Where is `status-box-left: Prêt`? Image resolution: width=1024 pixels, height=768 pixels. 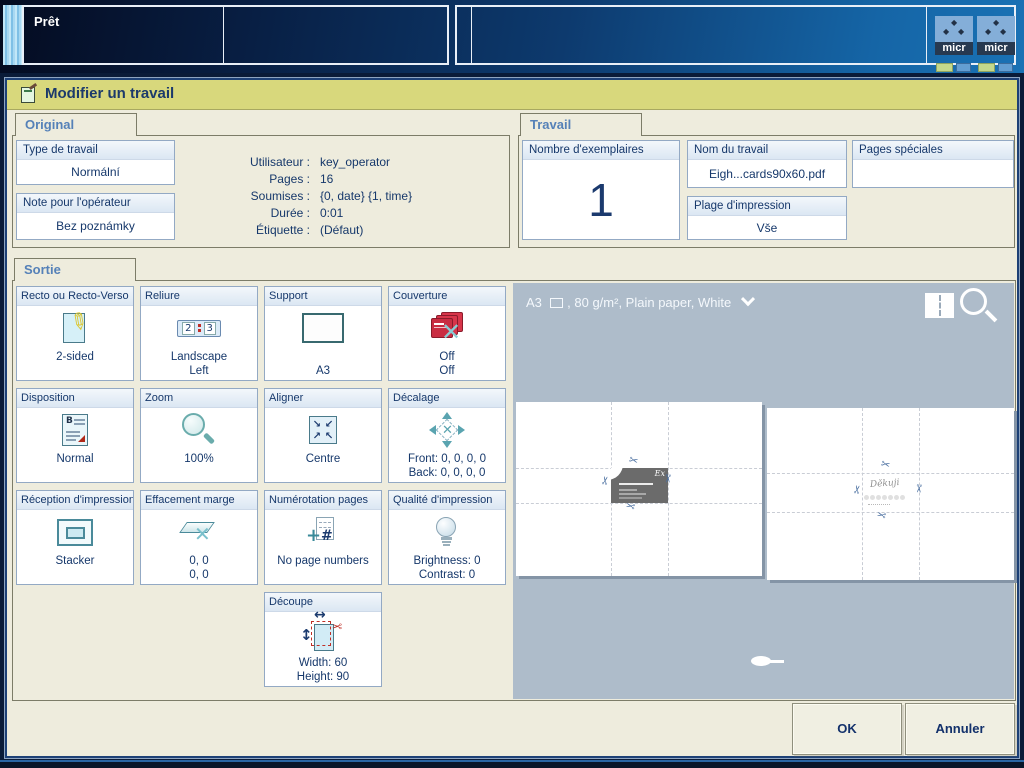
status-box-left: Prêt is located at coordinates (235, 35).